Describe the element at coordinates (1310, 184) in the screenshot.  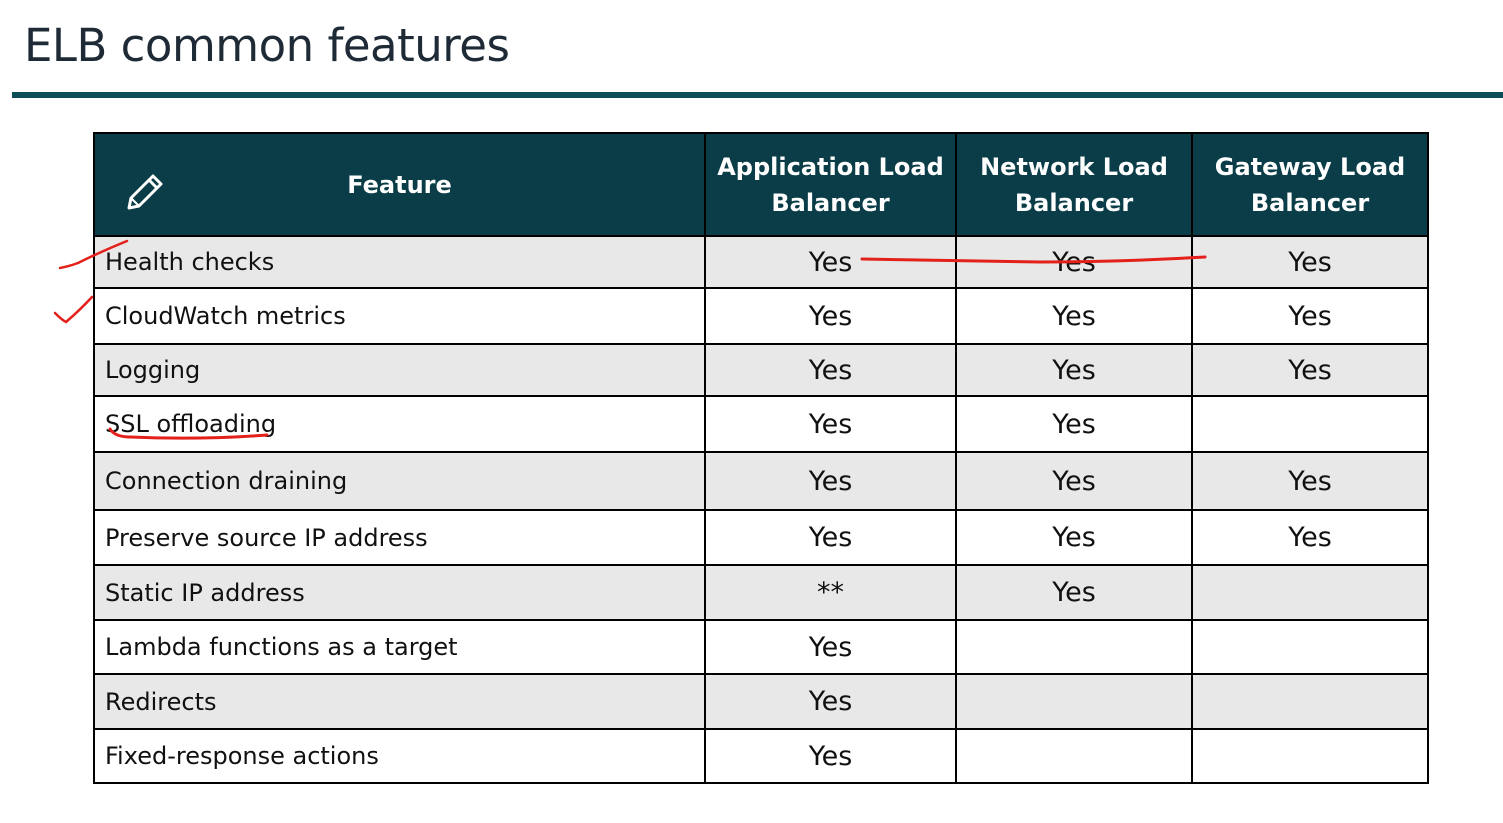
I see `header-glb: Gateway Load Balancer` at that location.